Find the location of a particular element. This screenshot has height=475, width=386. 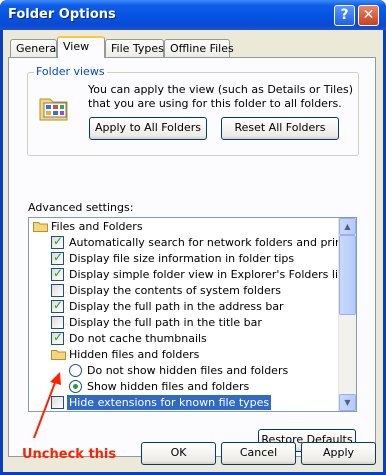

option-label: Show hidden files and folders is located at coordinates (168, 386).